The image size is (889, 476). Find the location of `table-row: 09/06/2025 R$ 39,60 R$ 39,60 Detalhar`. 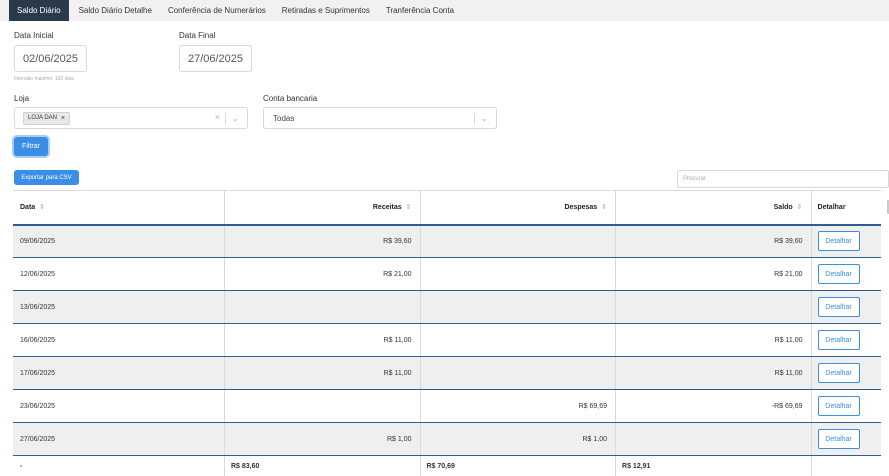

table-row: 09/06/2025 R$ 39,60 R$ 39,60 Detalhar is located at coordinates (447, 241).